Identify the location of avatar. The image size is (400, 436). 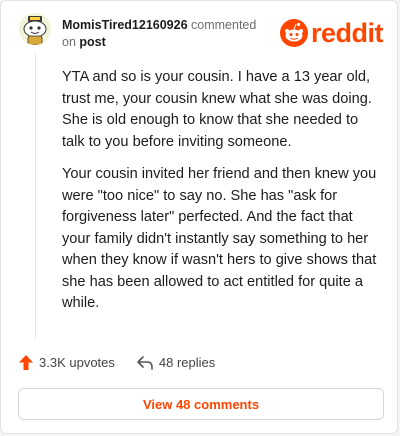
(35, 29).